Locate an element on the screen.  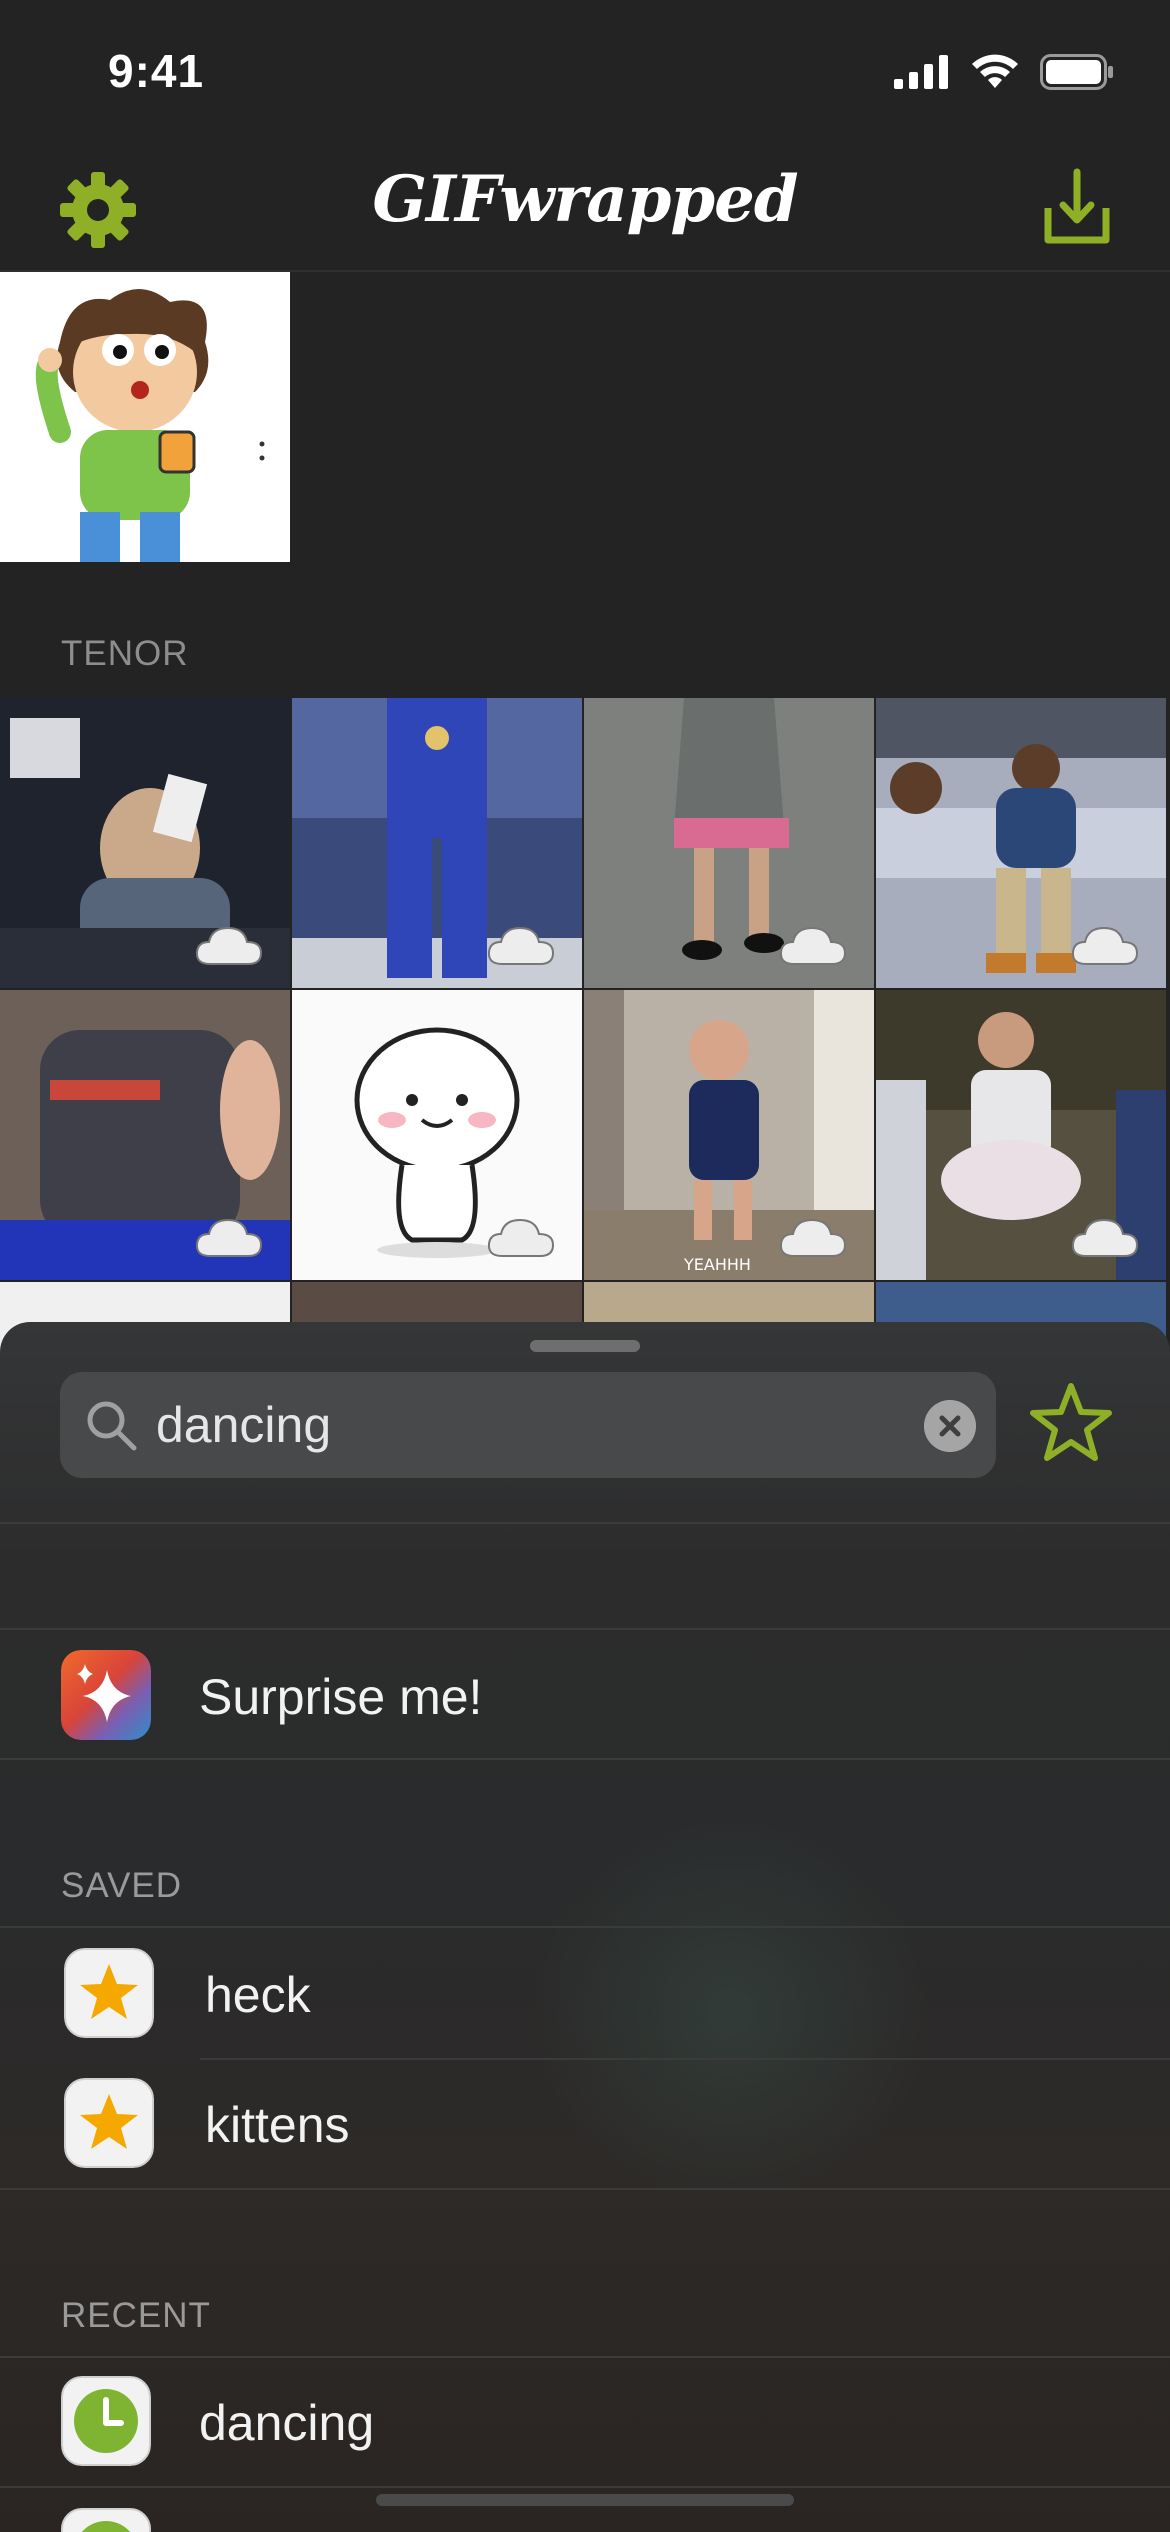
saved-search-label: heck is located at coordinates (258, 1995).